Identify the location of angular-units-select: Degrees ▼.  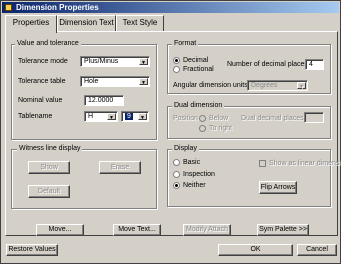
(277, 85).